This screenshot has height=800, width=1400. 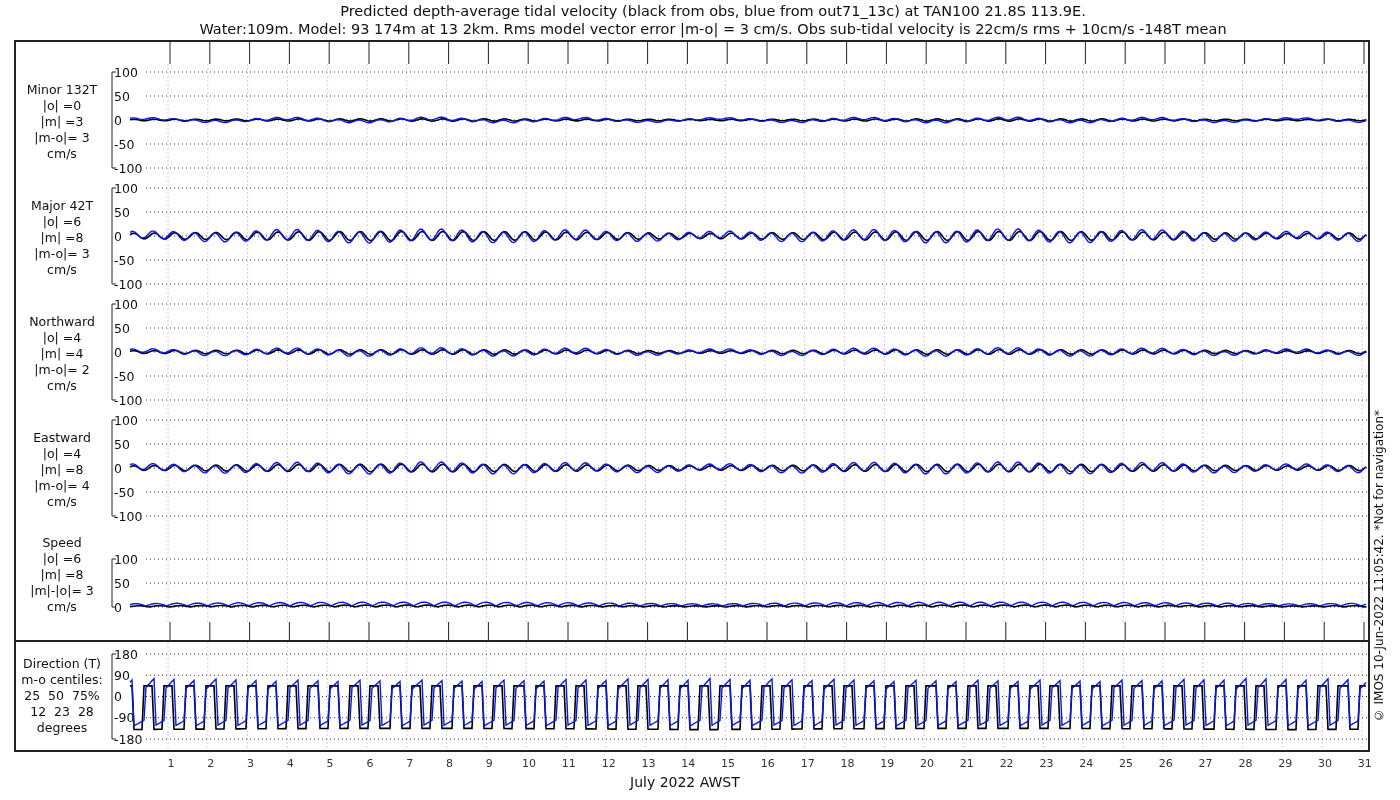 I want to click on panel-caption: Minor 132T, so click(x=62, y=90).